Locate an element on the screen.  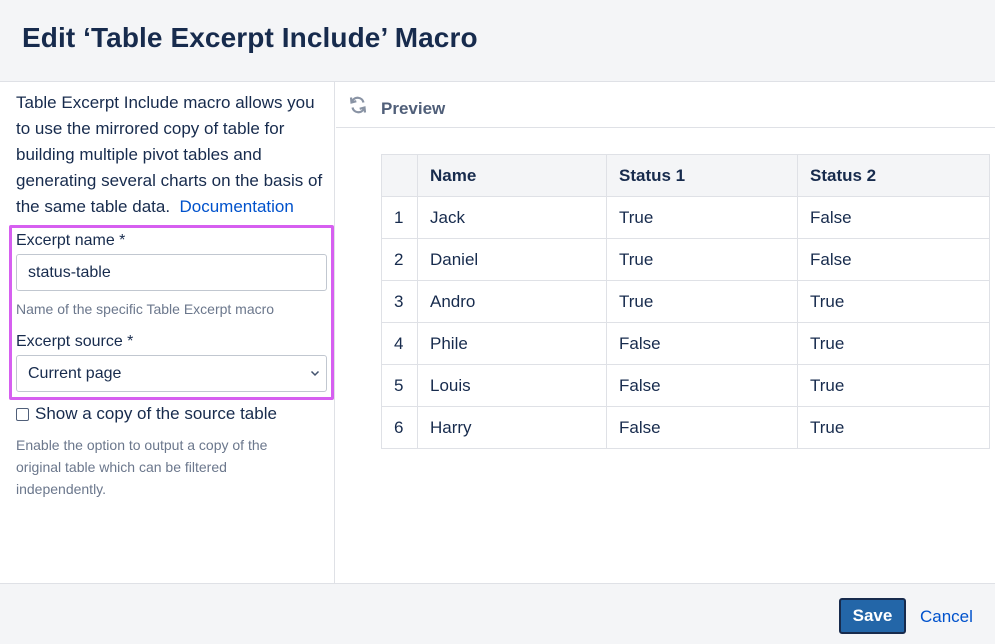
table-cell: 2 is located at coordinates (399, 259).